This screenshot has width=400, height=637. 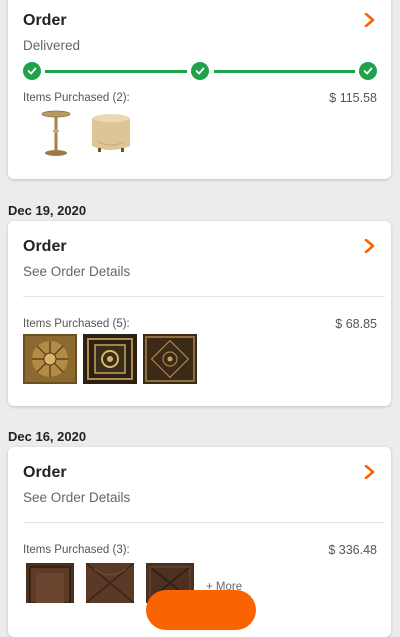 What do you see at coordinates (47, 210) in the screenshot?
I see `order-date-header: Dec 19, 2020` at bounding box center [47, 210].